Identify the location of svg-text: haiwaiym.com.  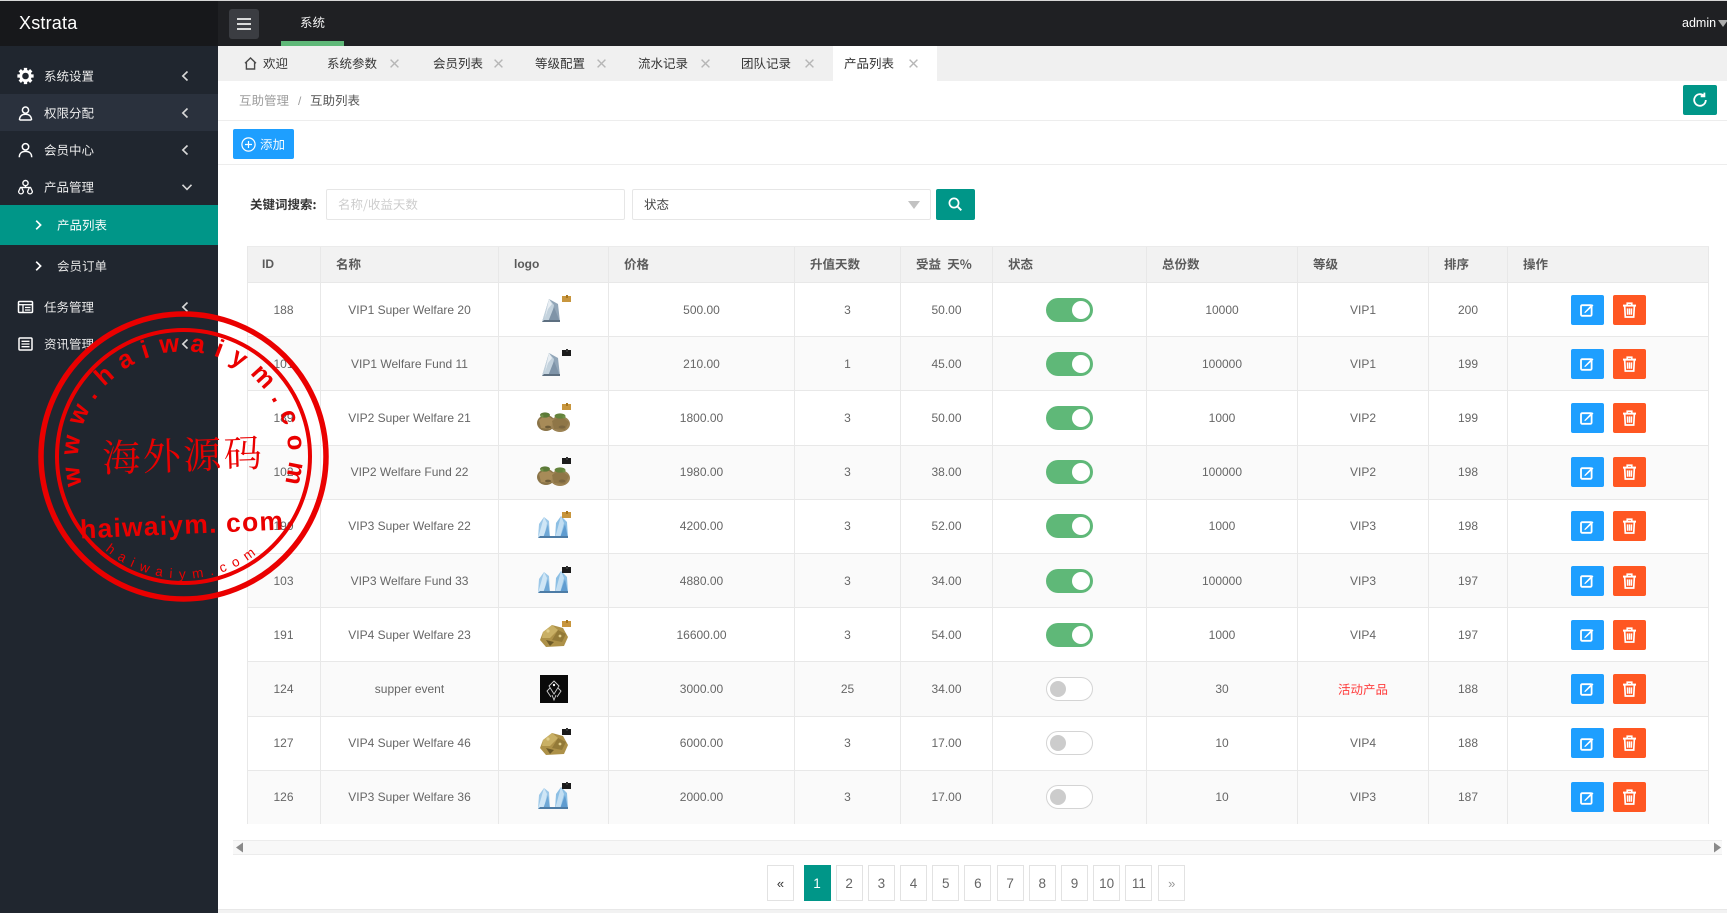
(183, 561).